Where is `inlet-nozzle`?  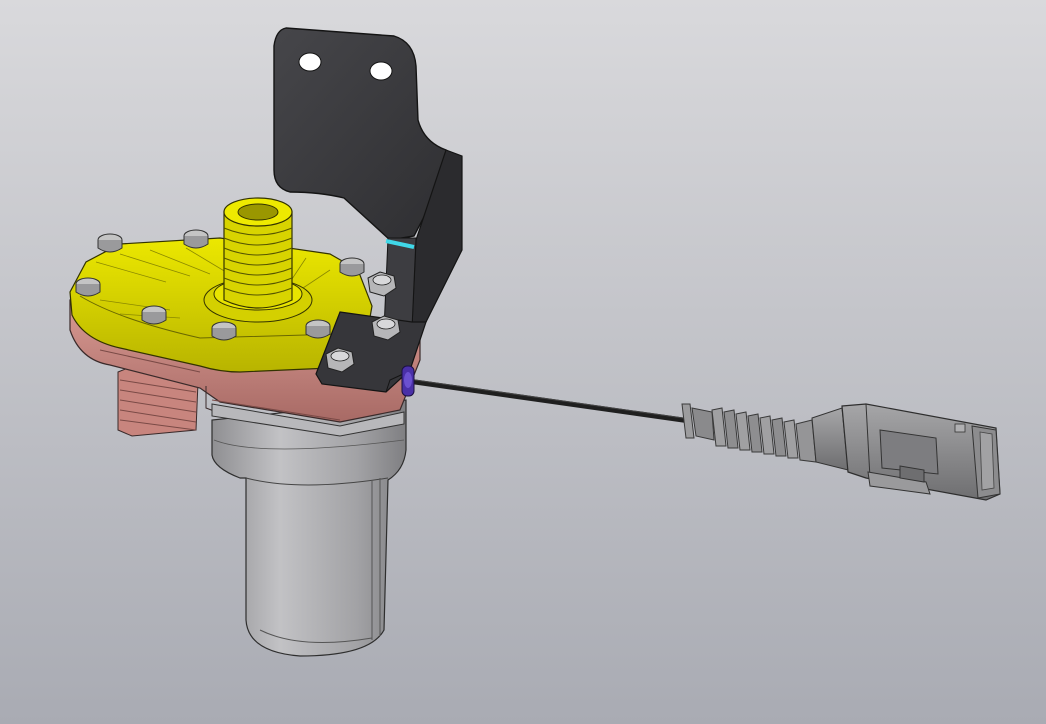
inlet-nozzle is located at coordinates (258, 253).